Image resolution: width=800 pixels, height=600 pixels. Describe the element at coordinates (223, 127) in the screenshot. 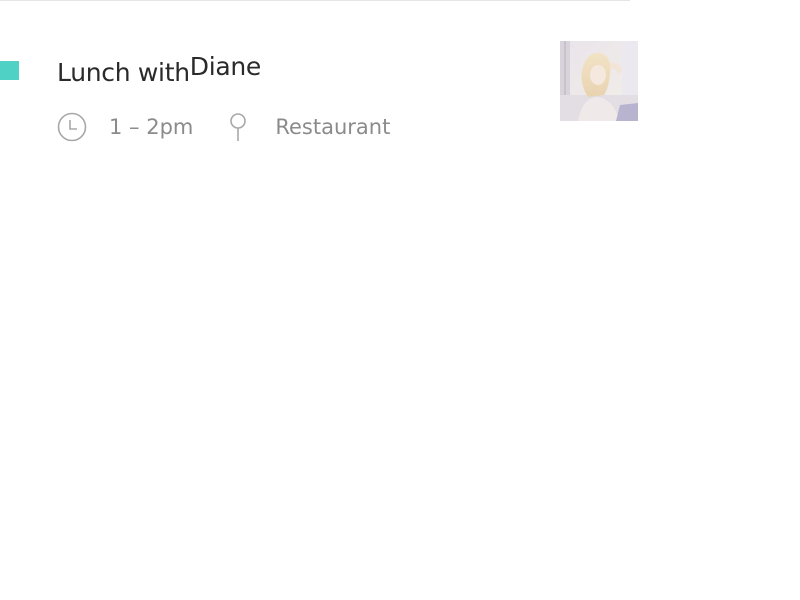

I see `event-meta-row: 1 – 2pm Restaurant` at that location.